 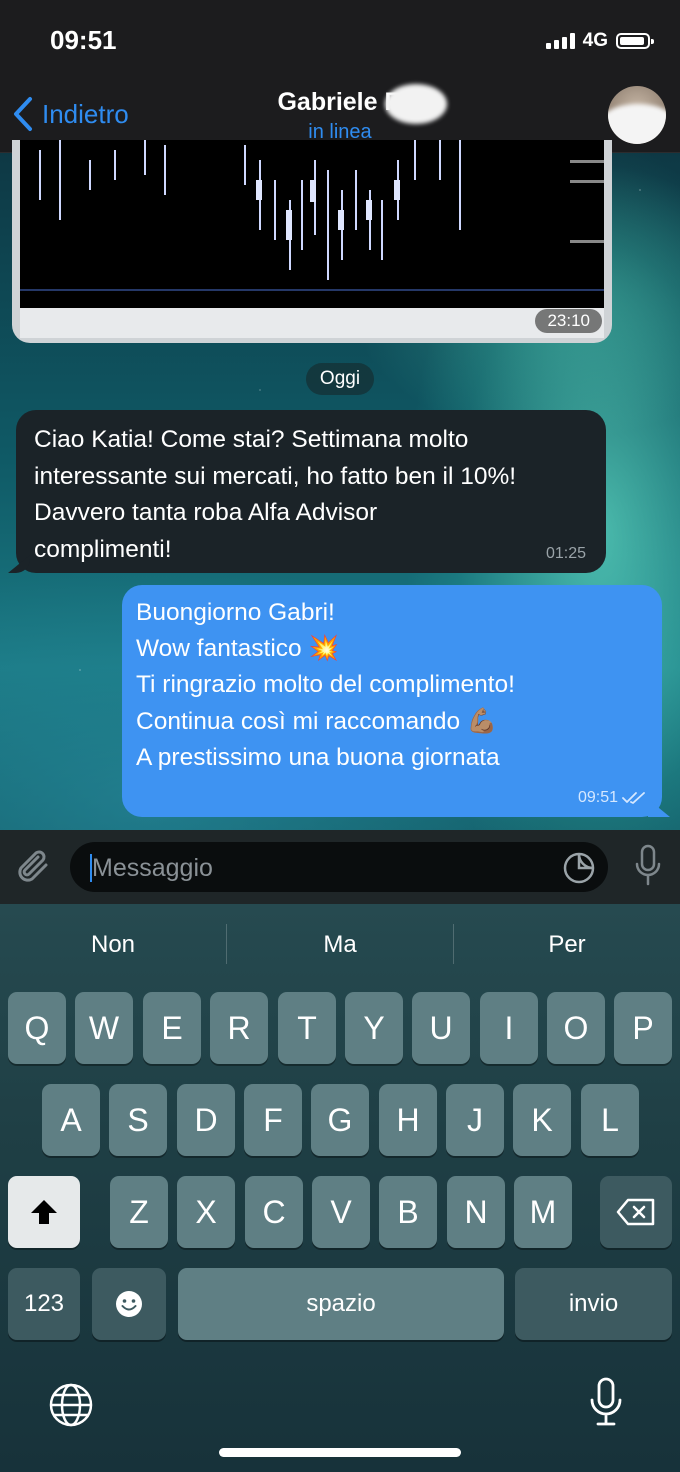 I want to click on key-k: K, so click(x=542, y=1120).